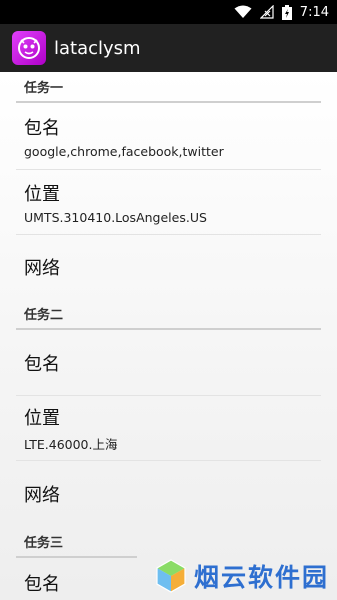  Describe the element at coordinates (124, 151) in the screenshot. I see `pref-summary: google,chrome,facebook,twitter` at that location.